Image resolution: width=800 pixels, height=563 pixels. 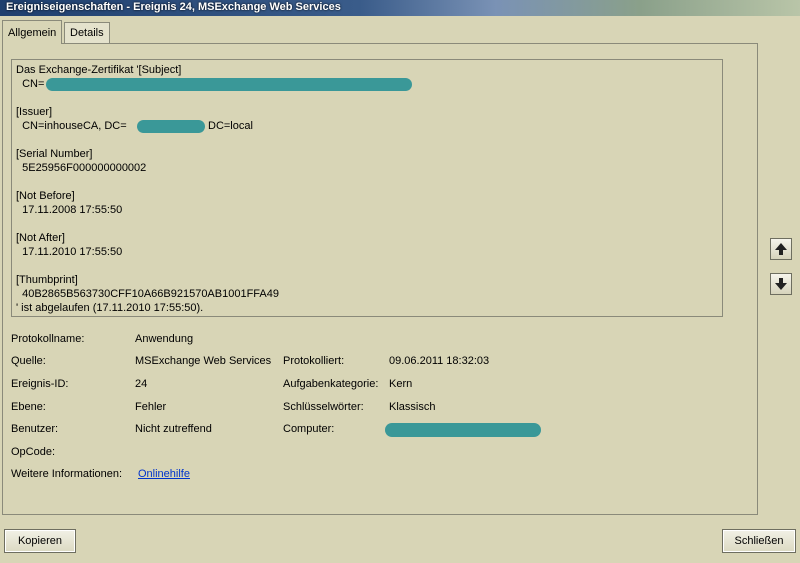 What do you see at coordinates (151, 407) in the screenshot?
I see `ebene-value: Fehler` at bounding box center [151, 407].